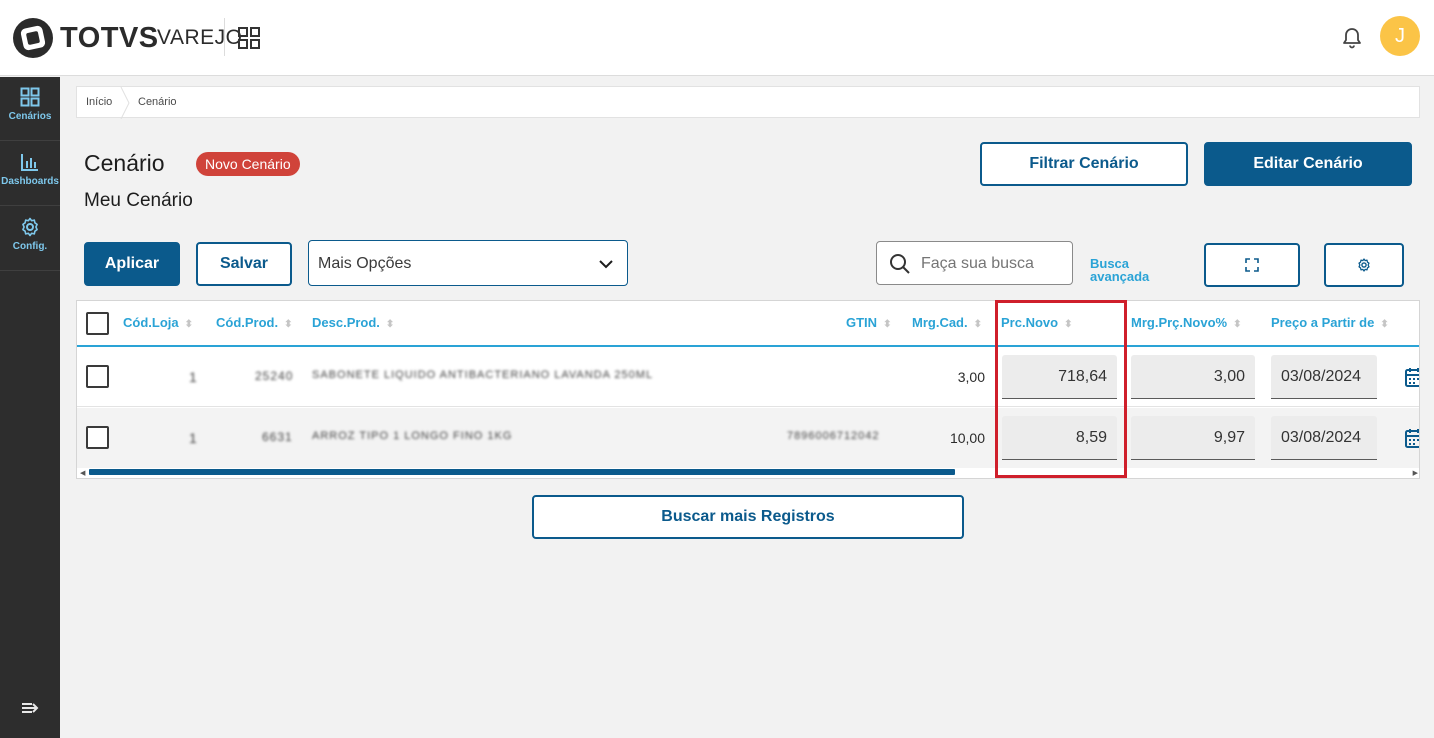 The width and height of the screenshot is (1434, 738). What do you see at coordinates (109, 38) in the screenshot?
I see `brand-name: TOTVS` at bounding box center [109, 38].